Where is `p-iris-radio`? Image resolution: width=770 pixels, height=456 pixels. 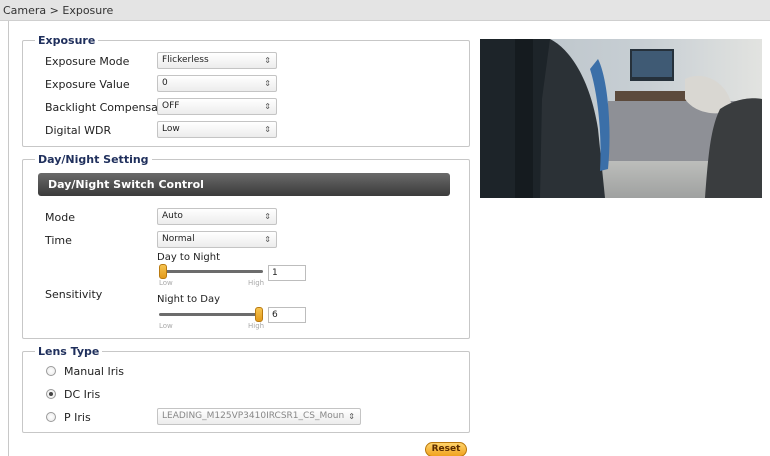
p-iris-radio is located at coordinates (51, 417).